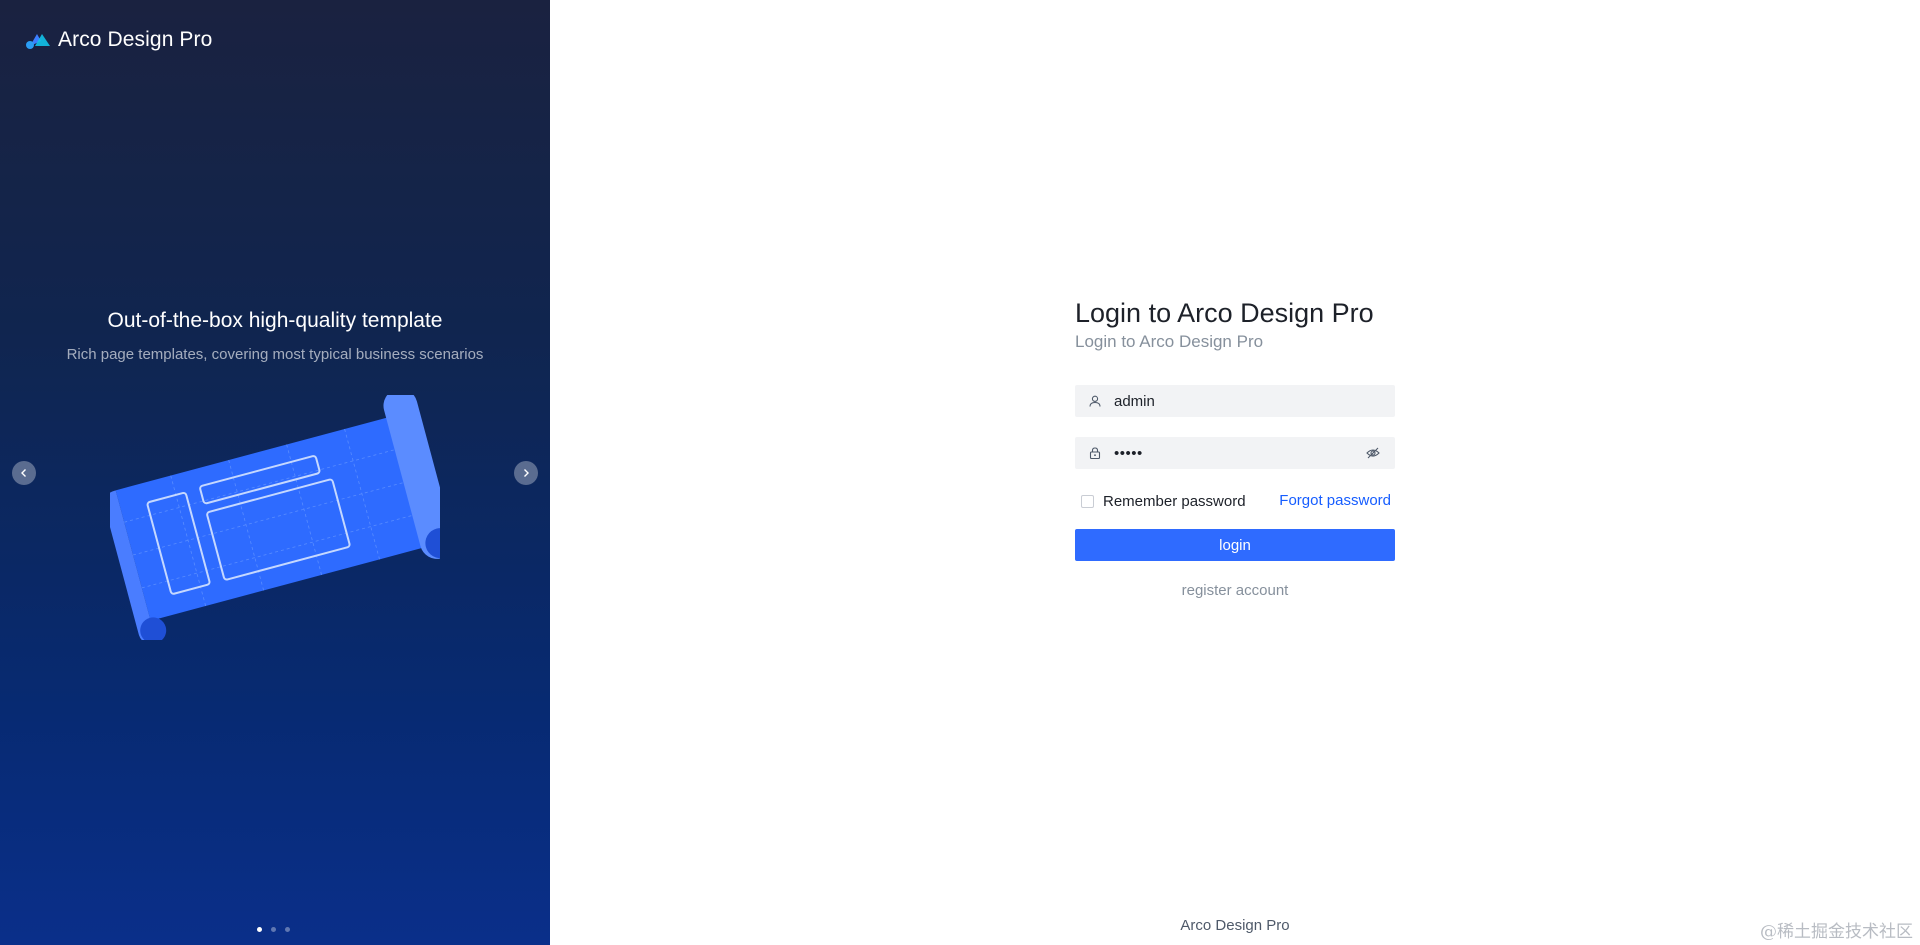 The height and width of the screenshot is (945, 1920). What do you see at coordinates (1087, 501) in the screenshot?
I see `remember-checkbox` at bounding box center [1087, 501].